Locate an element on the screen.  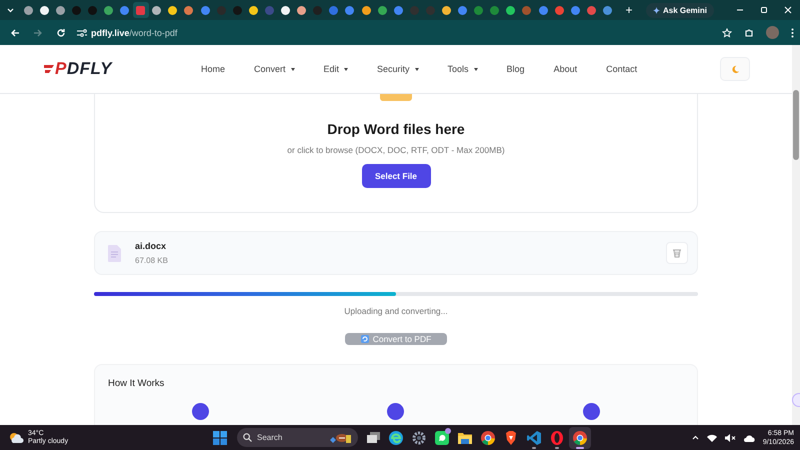
restore-icon is located at coordinates (764, 10).